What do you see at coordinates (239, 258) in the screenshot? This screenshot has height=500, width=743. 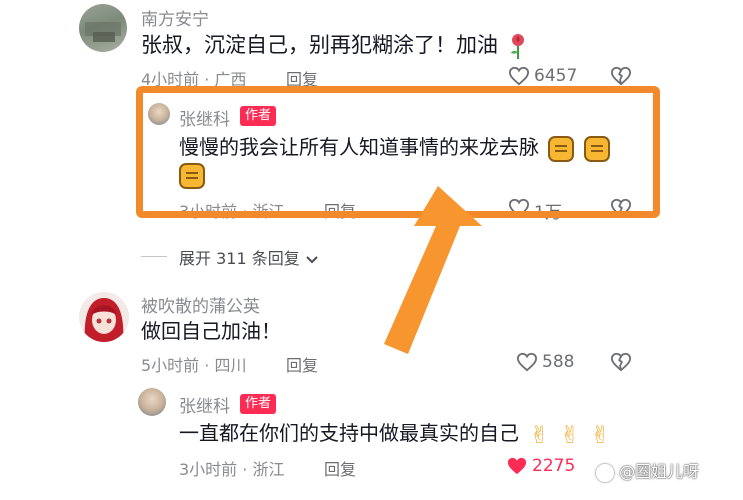 I see `expand-replies-label: 展开 311 条回复` at bounding box center [239, 258].